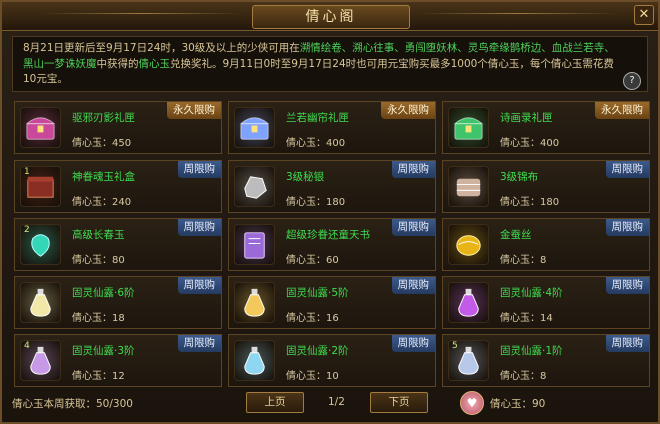 Image resolution: width=660 pixels, height=424 pixels. I want to click on item-card: 固灵仙露·4阶 倩心玉：14 周限购, so click(546, 302).